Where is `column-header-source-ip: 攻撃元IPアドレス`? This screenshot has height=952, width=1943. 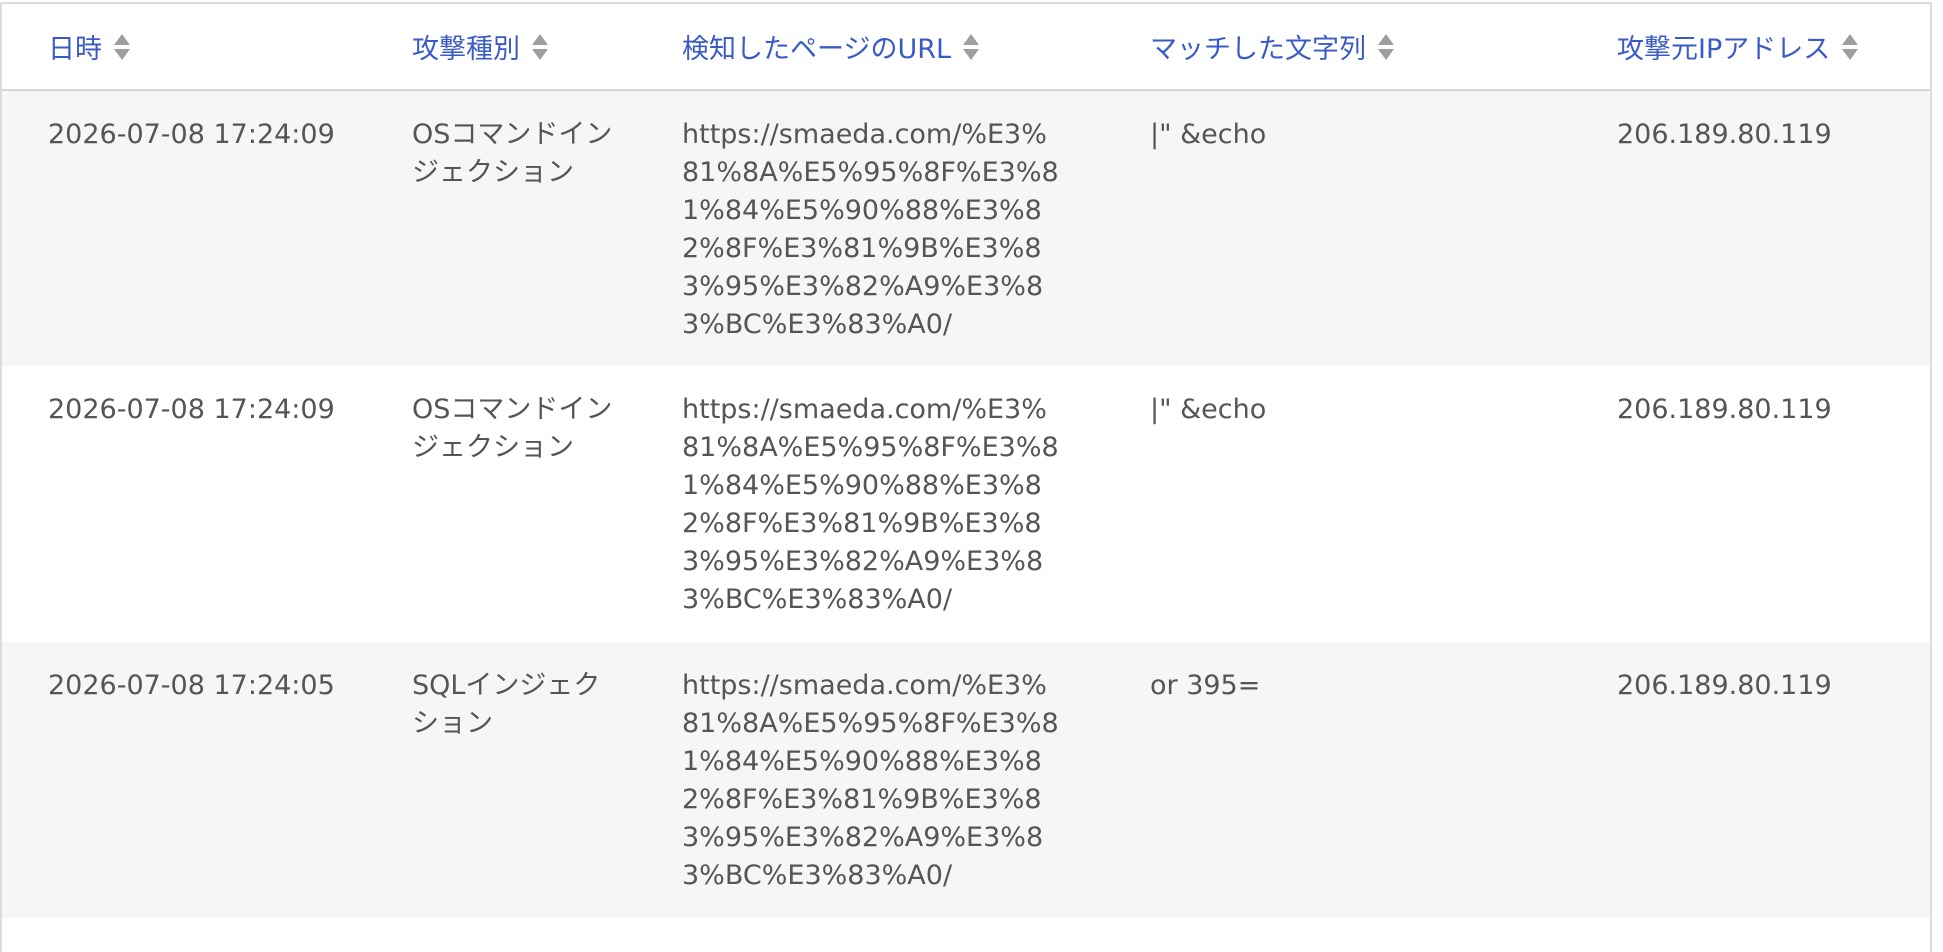
column-header-source-ip: 攻撃元IPアドレス is located at coordinates (1750, 47).